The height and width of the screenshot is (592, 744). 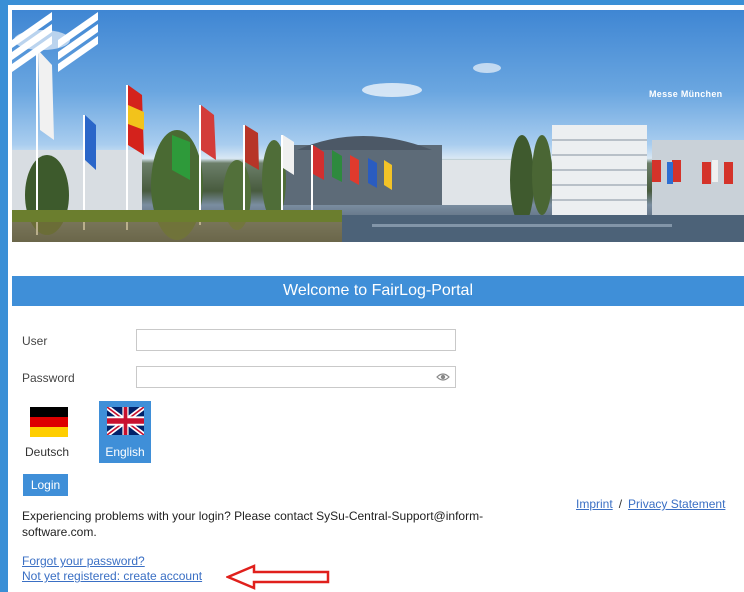 I want to click on window-frame-top, so click(x=372, y=2).